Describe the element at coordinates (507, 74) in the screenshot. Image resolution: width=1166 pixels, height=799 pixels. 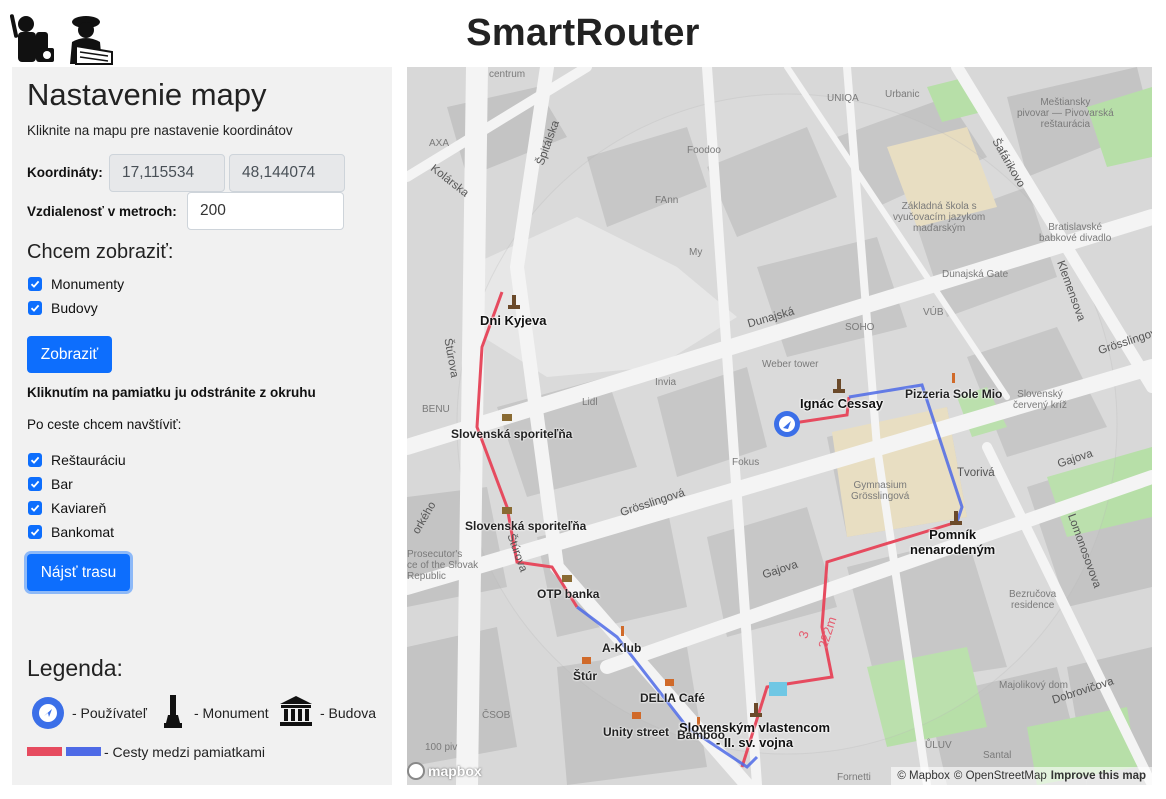
I see `map-label-centrum: centrum` at that location.